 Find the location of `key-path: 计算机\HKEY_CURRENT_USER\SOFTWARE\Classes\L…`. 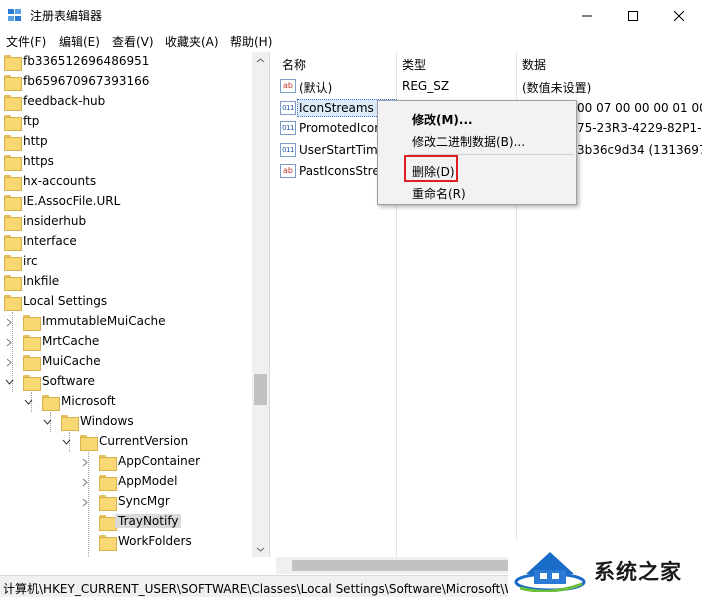

key-path: 计算机\HKEY_CURRENT_USER\SOFTWARE\Classes\L… is located at coordinates (260, 589).